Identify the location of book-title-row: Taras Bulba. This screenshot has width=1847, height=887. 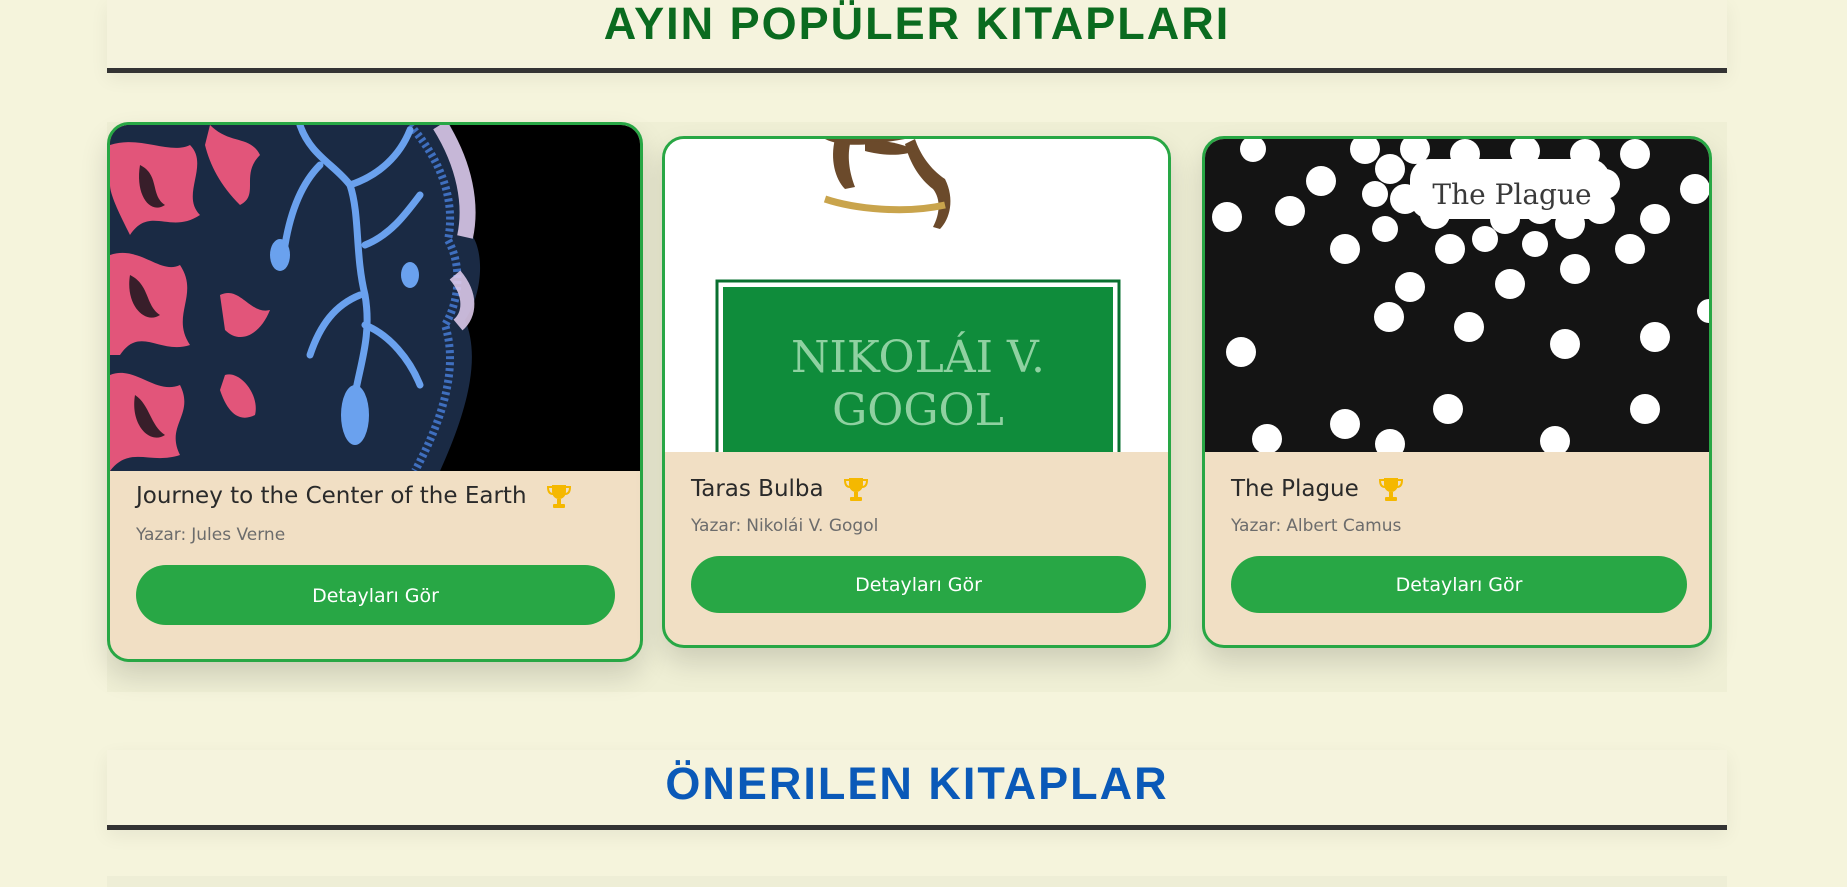
(916, 489).